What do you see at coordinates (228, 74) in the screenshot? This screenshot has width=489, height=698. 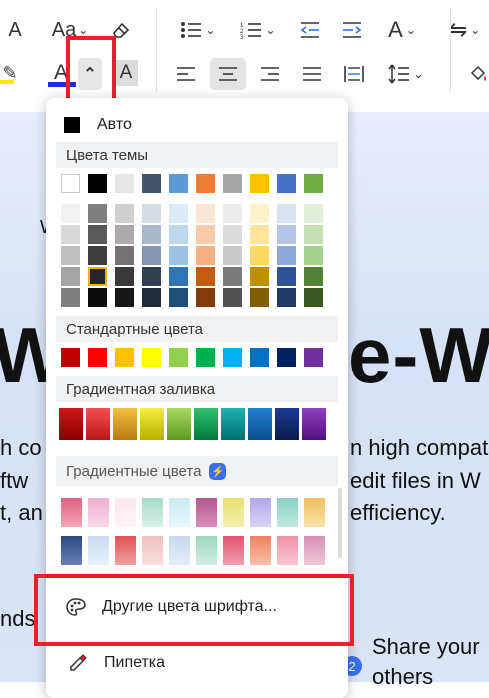 I see `align-center-button` at bounding box center [228, 74].